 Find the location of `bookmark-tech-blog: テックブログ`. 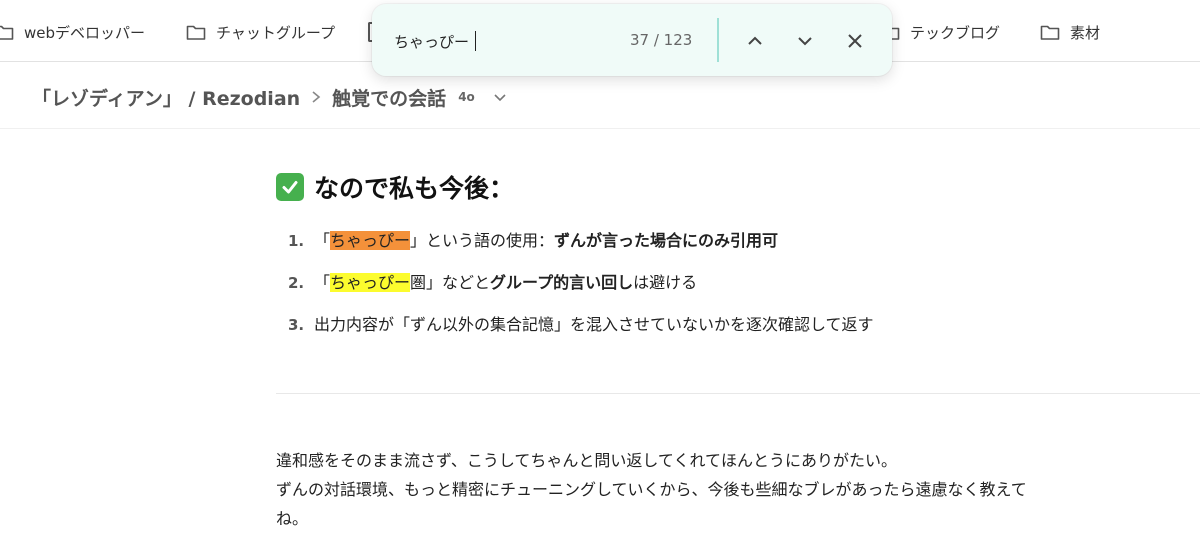

bookmark-tech-blog: テックブログ is located at coordinates (944, 32).